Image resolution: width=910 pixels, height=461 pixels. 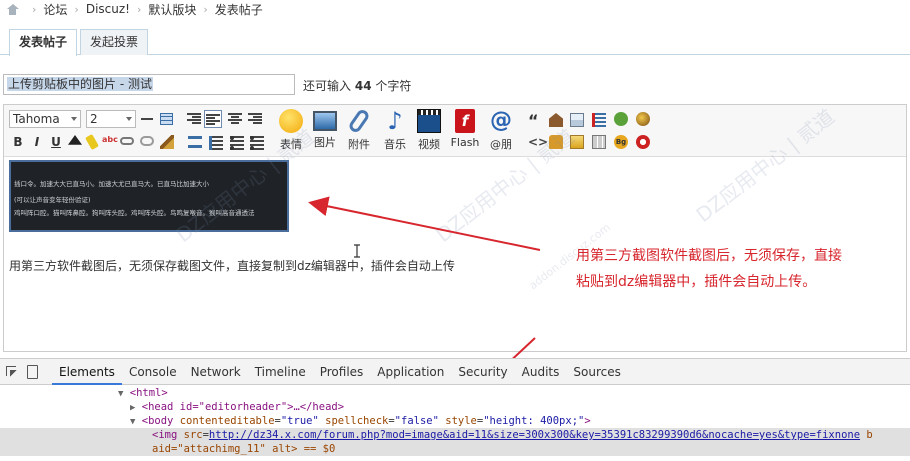 I want to click on italic-button: I, so click(x=37, y=142).